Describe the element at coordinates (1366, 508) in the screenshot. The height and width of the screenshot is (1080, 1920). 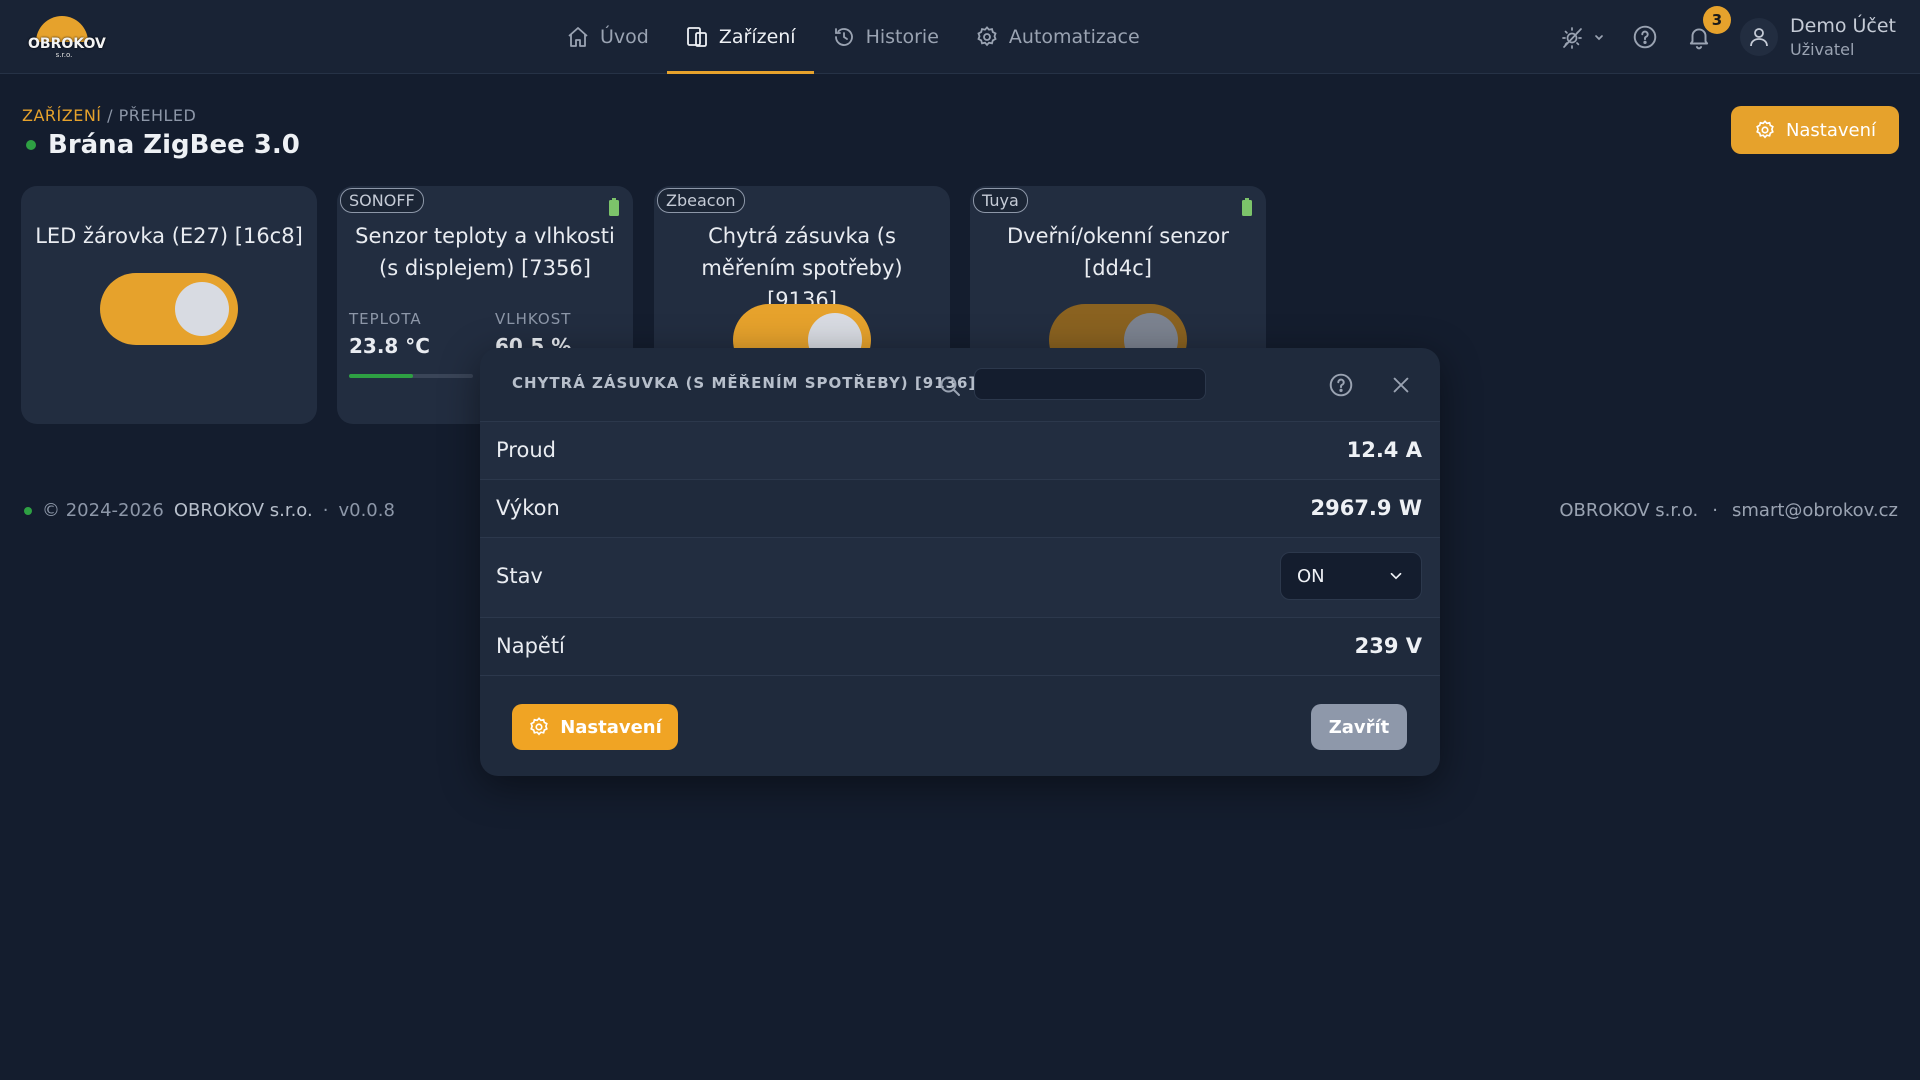
I see `property-value: 2967.9 W` at that location.